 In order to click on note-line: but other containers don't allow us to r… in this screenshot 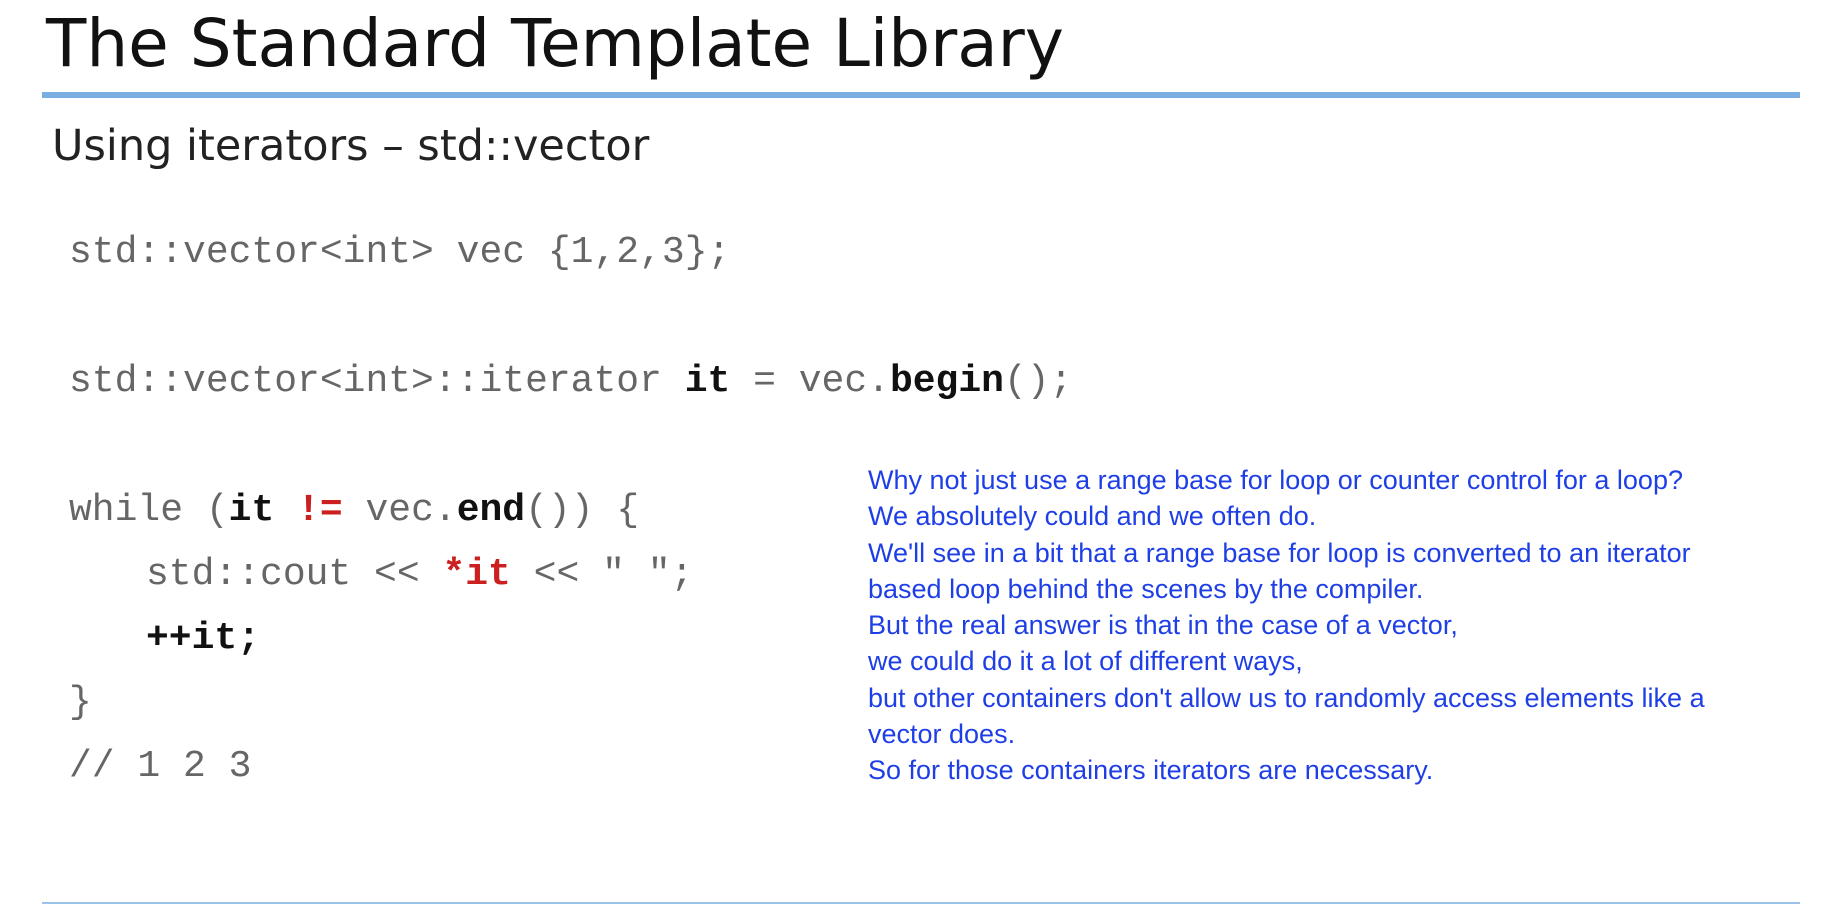, I will do `click(1286, 697)`.